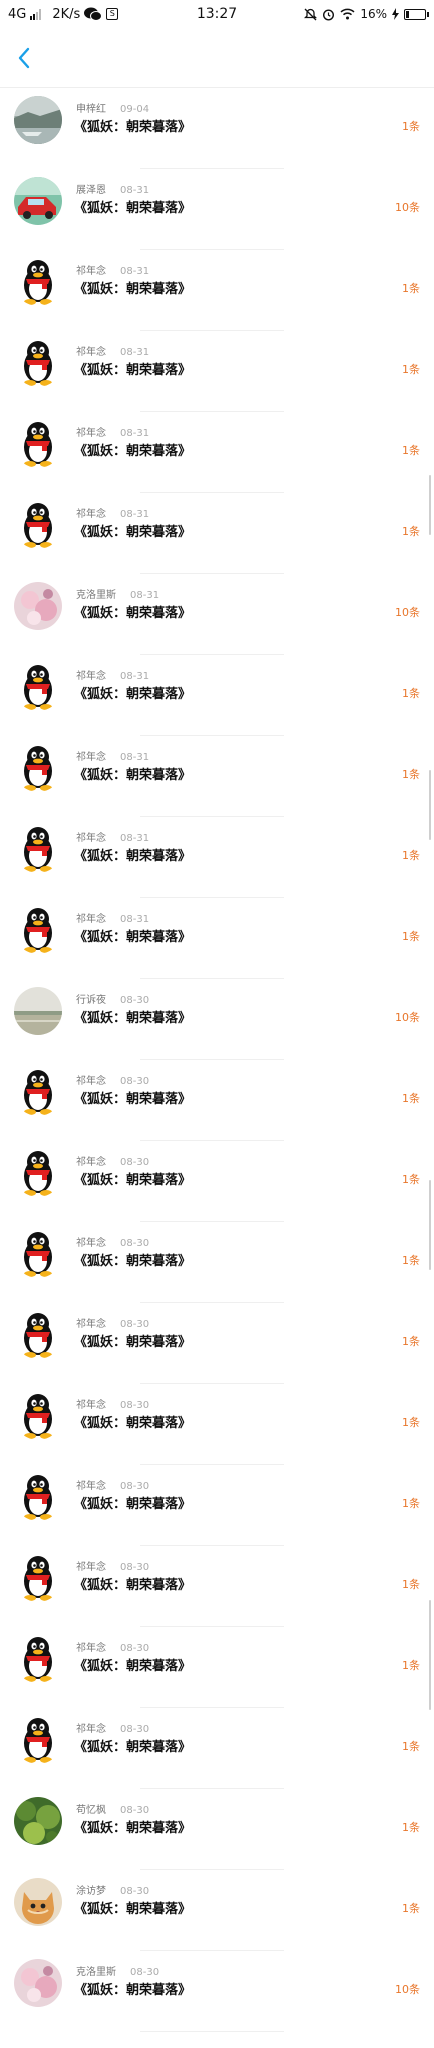  Describe the element at coordinates (112, 998) in the screenshot. I see `name-line: 行诉夜 08-30` at that location.